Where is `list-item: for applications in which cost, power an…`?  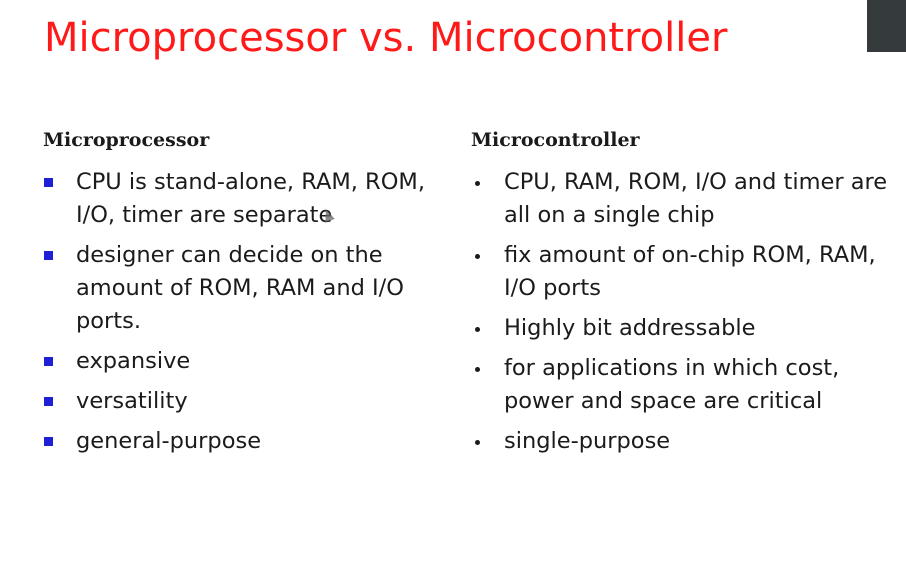
list-item: for applications in which cost, power an… is located at coordinates (681, 385).